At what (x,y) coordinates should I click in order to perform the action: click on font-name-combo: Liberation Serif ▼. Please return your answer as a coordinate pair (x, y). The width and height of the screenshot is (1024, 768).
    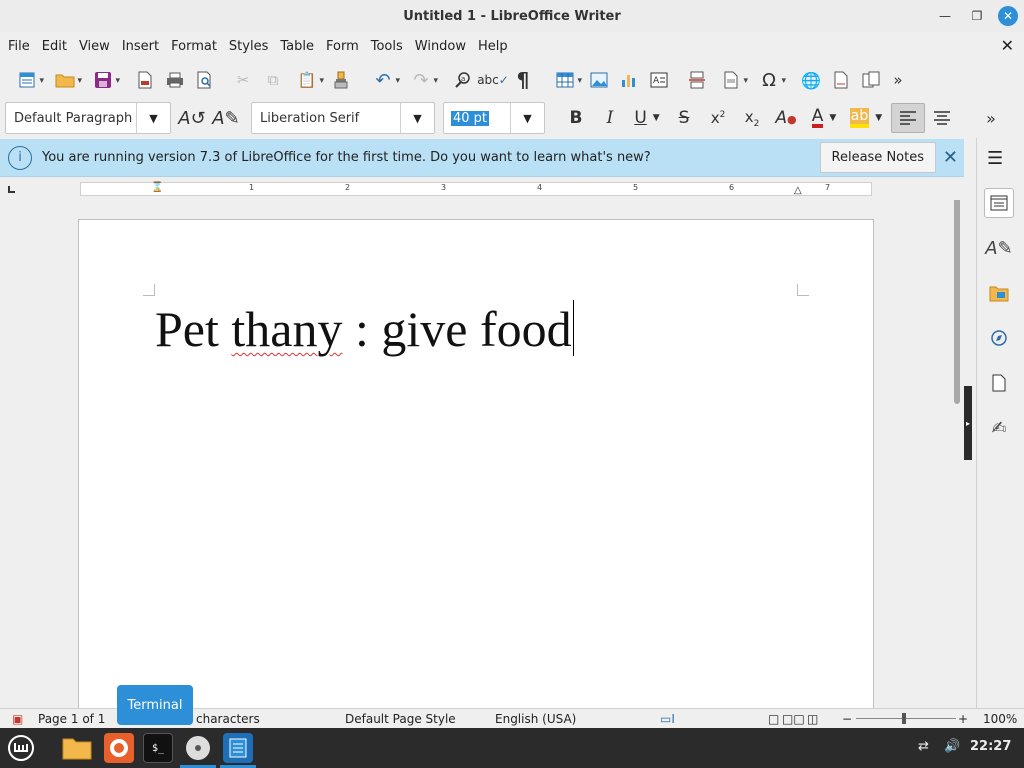
    Looking at the image, I should click on (343, 118).